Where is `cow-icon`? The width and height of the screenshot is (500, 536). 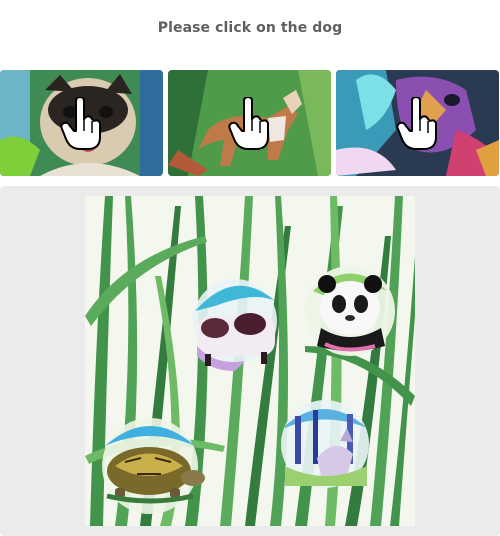 cow-icon is located at coordinates (235, 325).